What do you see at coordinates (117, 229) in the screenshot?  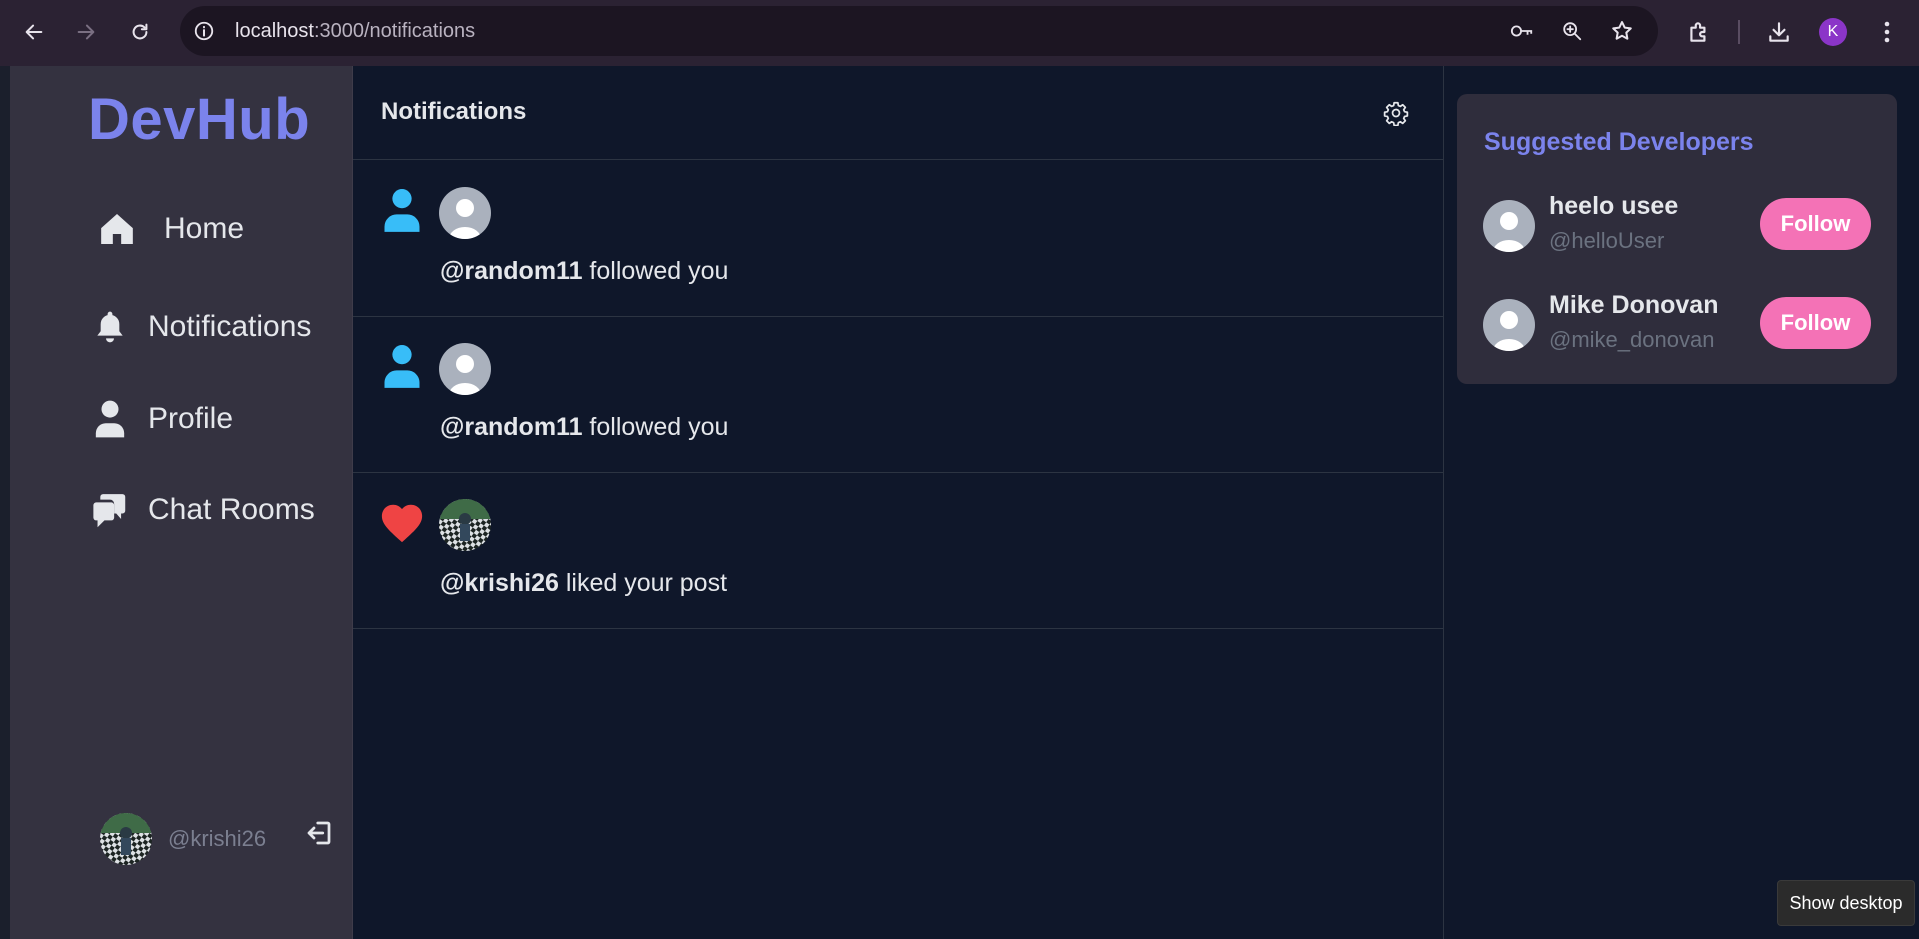 I see `home-icon` at bounding box center [117, 229].